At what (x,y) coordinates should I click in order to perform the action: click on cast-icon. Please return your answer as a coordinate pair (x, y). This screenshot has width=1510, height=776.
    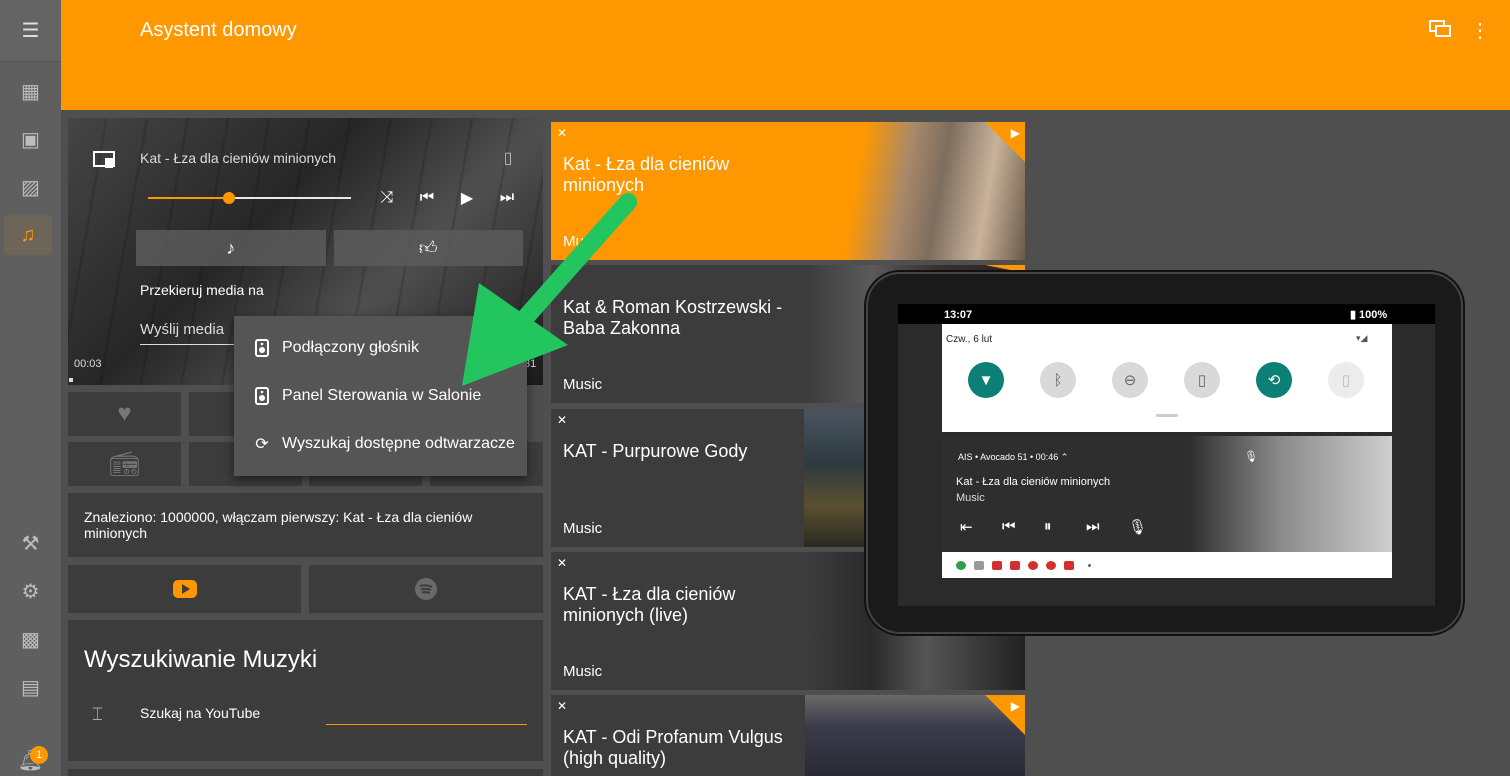
    Looking at the image, I should click on (104, 160).